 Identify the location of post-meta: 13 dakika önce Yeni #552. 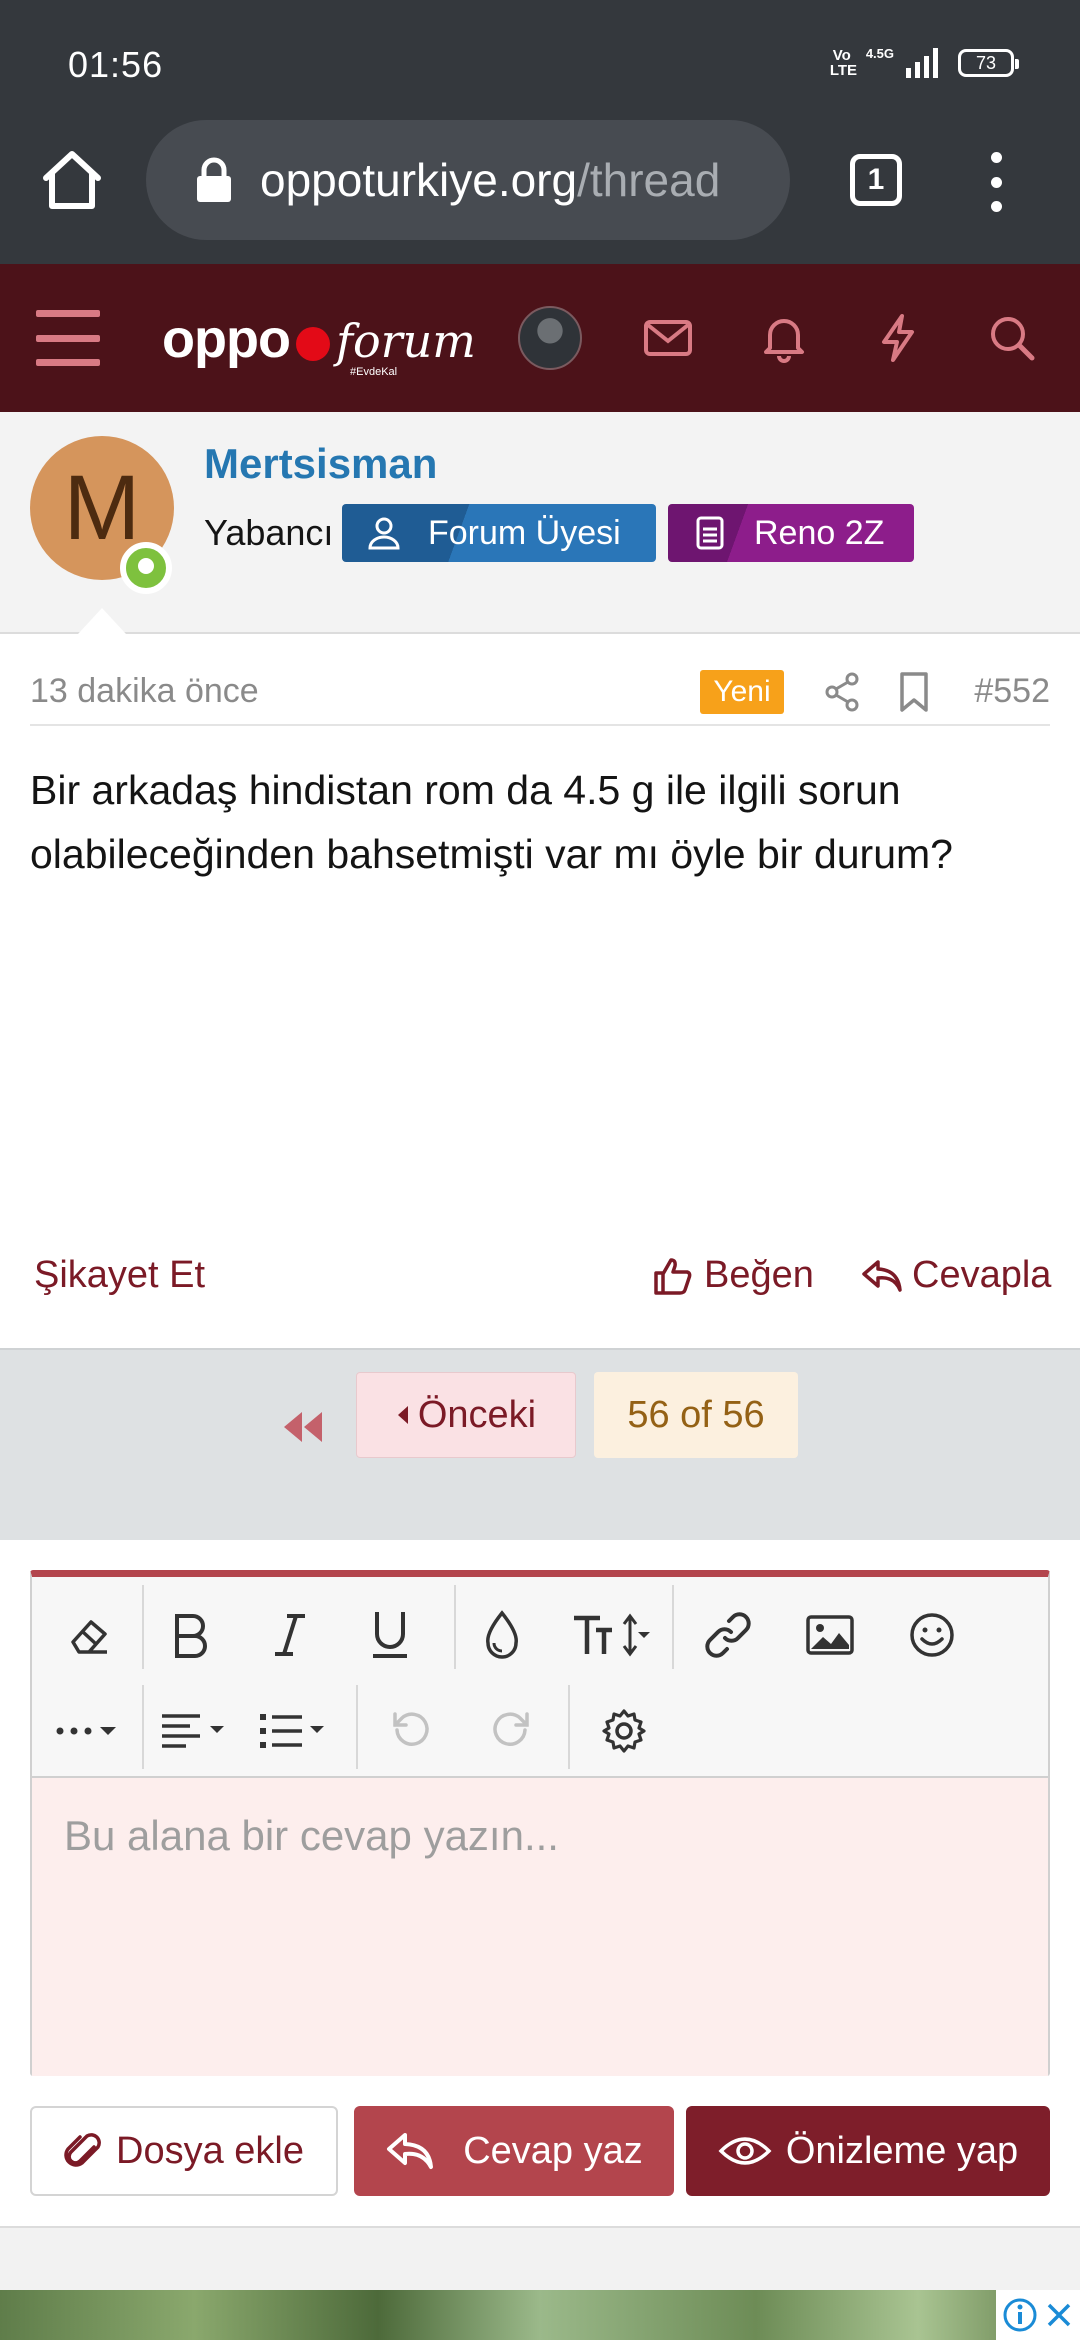
(540, 693).